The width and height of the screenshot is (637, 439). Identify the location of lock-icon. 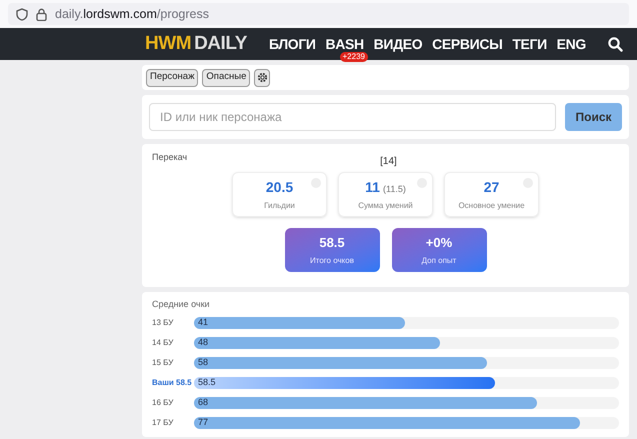
(41, 14).